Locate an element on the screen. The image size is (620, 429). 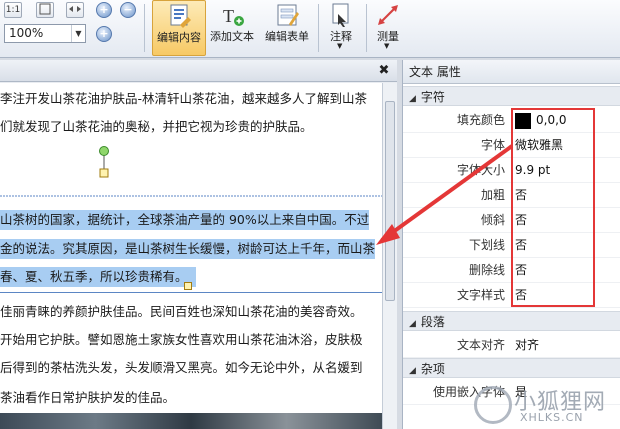
document-panel-header: ✖ is located at coordinates (198, 71).